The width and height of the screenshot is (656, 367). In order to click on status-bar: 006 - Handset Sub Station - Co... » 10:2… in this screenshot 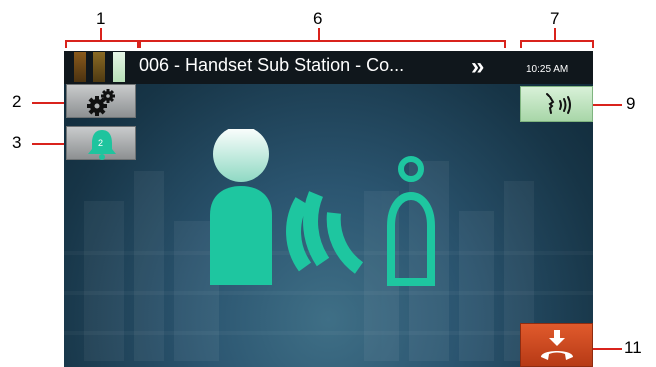, I will do `click(328, 67)`.